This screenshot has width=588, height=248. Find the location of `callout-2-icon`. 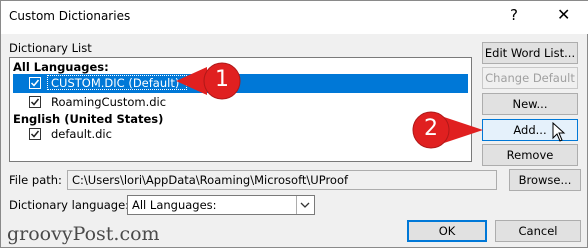

callout-2-icon is located at coordinates (447, 130).